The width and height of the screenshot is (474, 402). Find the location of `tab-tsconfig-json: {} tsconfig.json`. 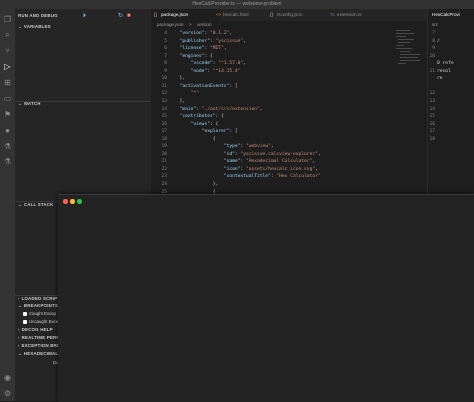

tab-tsconfig-json: {} tsconfig.json is located at coordinates (301, 15).